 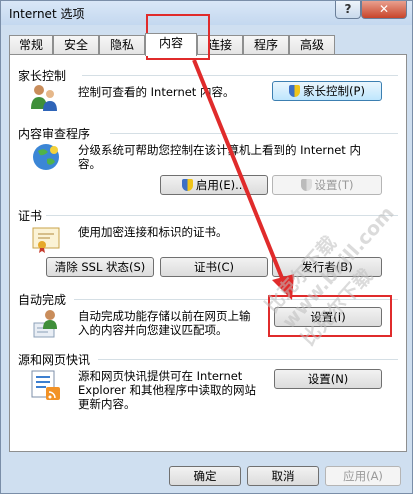 I want to click on parental-controls-description: 控制可查看的 Internet 内容。, so click(x=156, y=92).